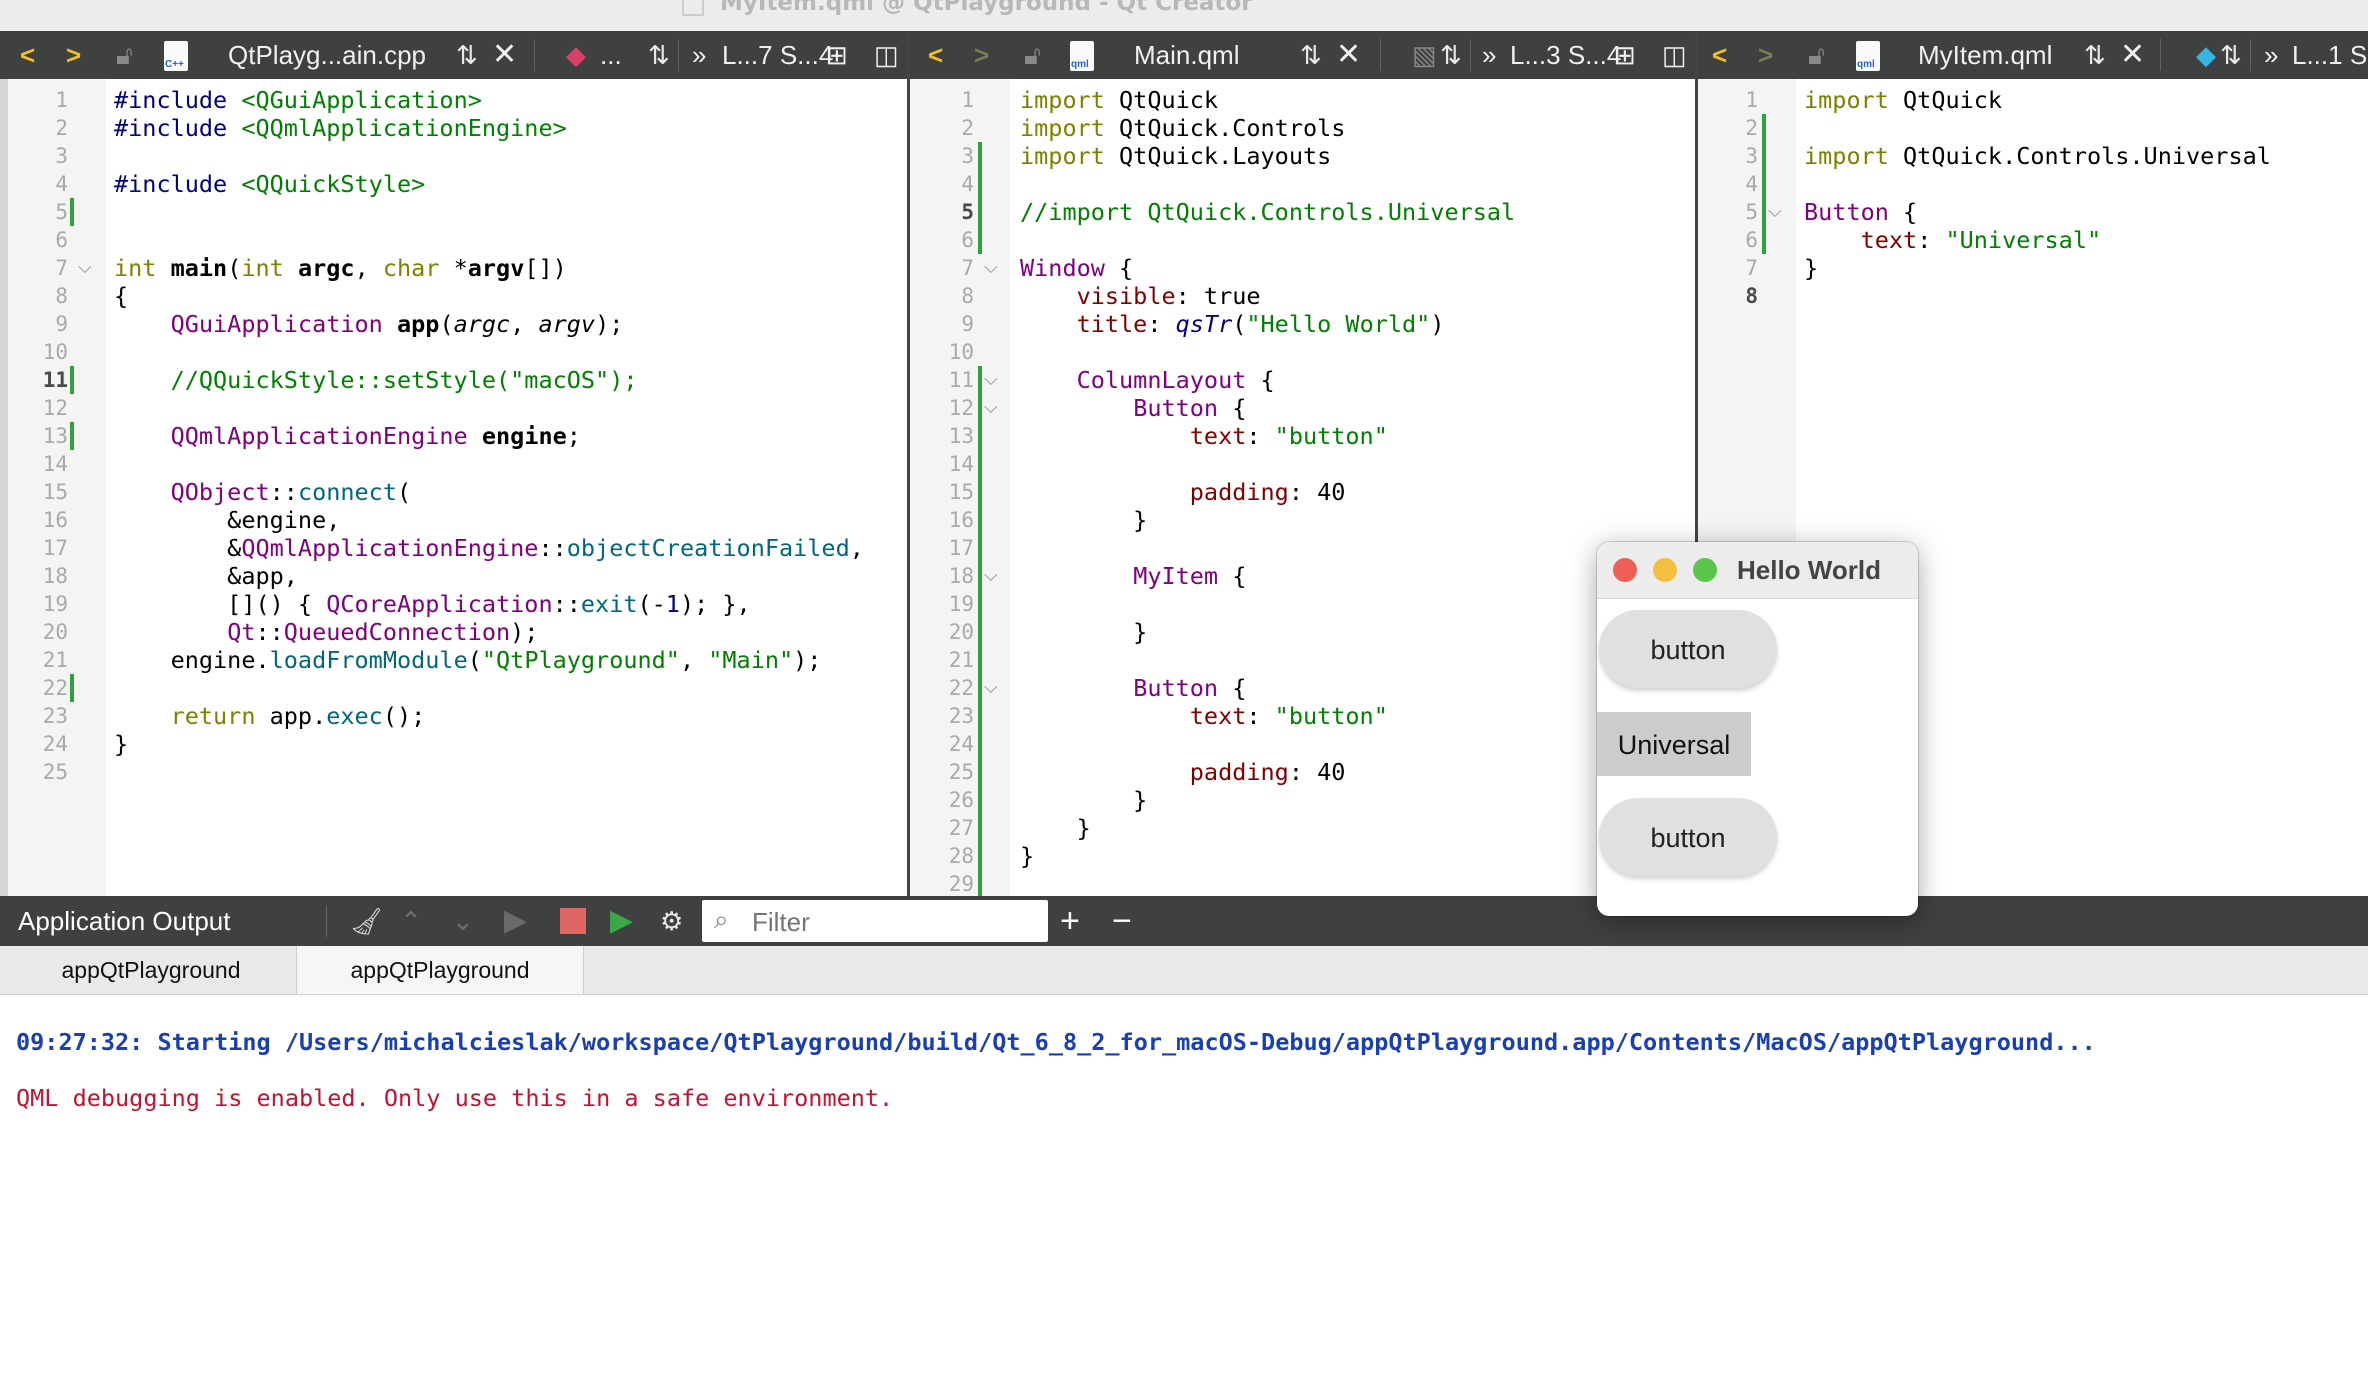 This screenshot has height=1386, width=2368. I want to click on settings-gear-icon: ⚙, so click(671, 921).